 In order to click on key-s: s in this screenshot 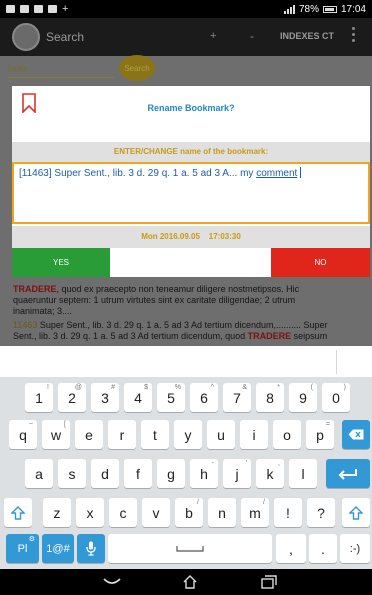, I will do `click(72, 473)`.